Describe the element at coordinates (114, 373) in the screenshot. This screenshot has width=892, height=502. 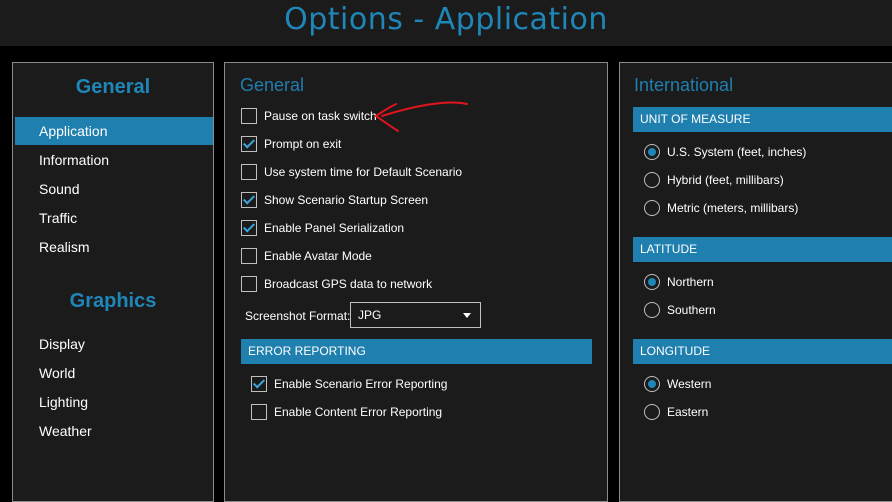
I see `sidebar-item-world: World` at that location.